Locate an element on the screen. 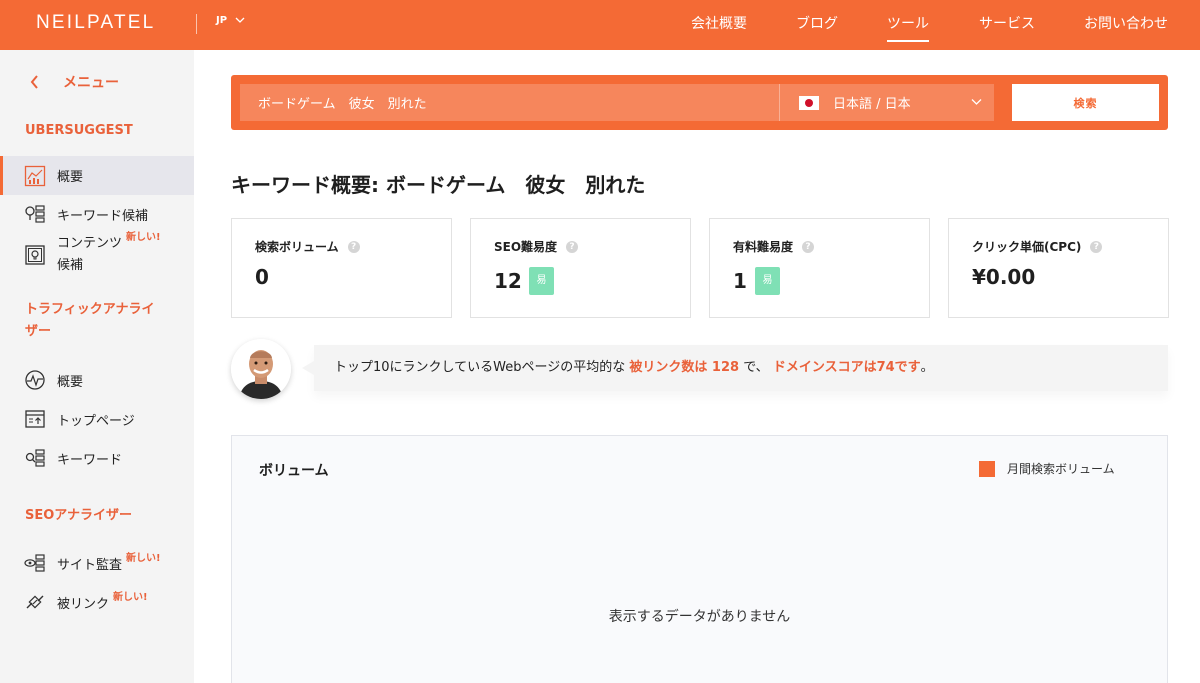  chevron-left-icon is located at coordinates (34, 82).